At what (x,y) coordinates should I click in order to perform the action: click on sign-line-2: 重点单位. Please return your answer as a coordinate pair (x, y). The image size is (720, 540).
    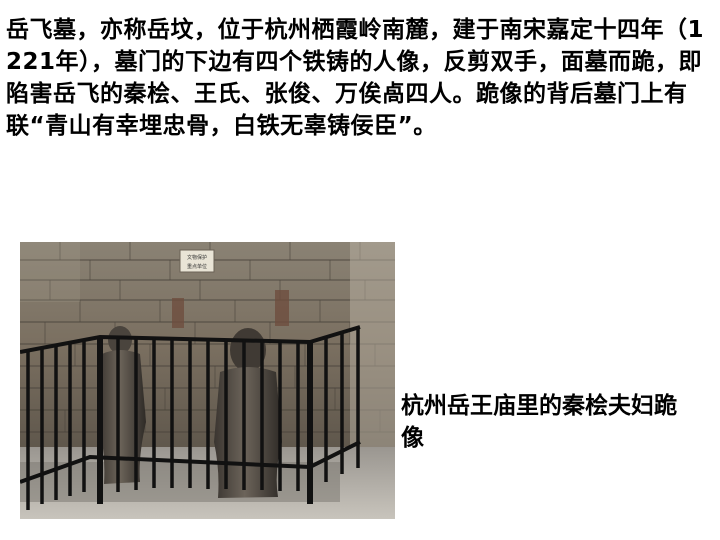
    Looking at the image, I should click on (197, 266).